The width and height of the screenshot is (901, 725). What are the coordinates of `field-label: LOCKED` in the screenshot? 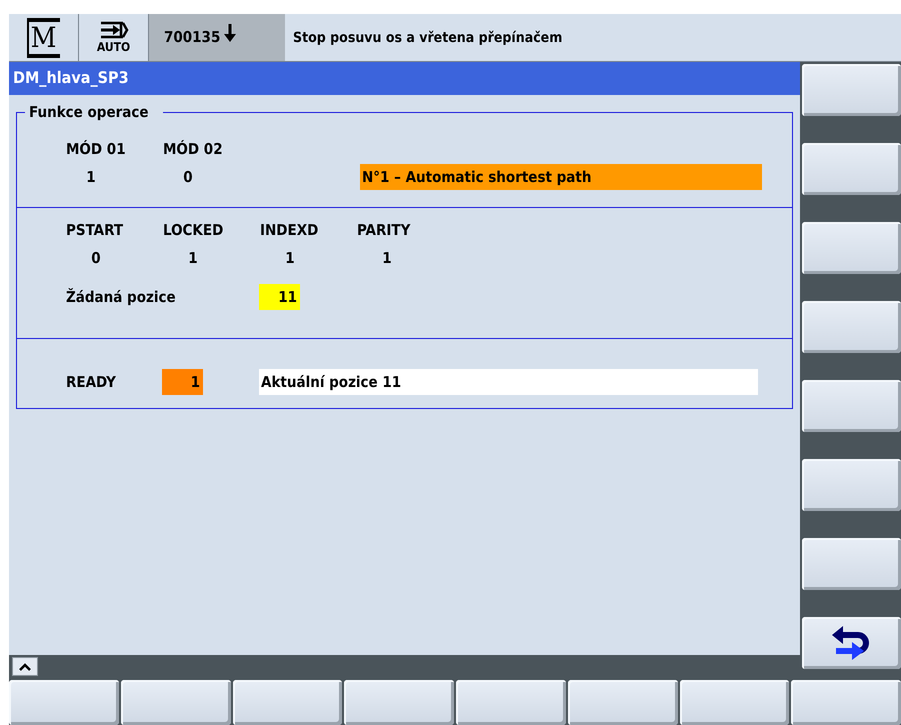 It's located at (193, 230).